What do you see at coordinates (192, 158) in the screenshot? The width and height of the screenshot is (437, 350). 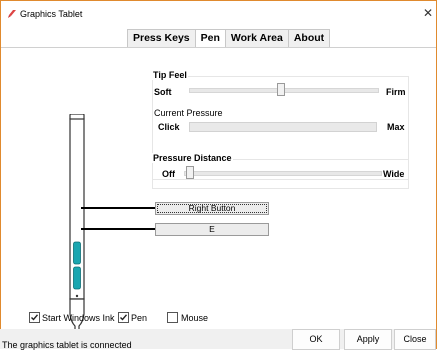 I see `pressure-distance-title: Pressure Distance` at bounding box center [192, 158].